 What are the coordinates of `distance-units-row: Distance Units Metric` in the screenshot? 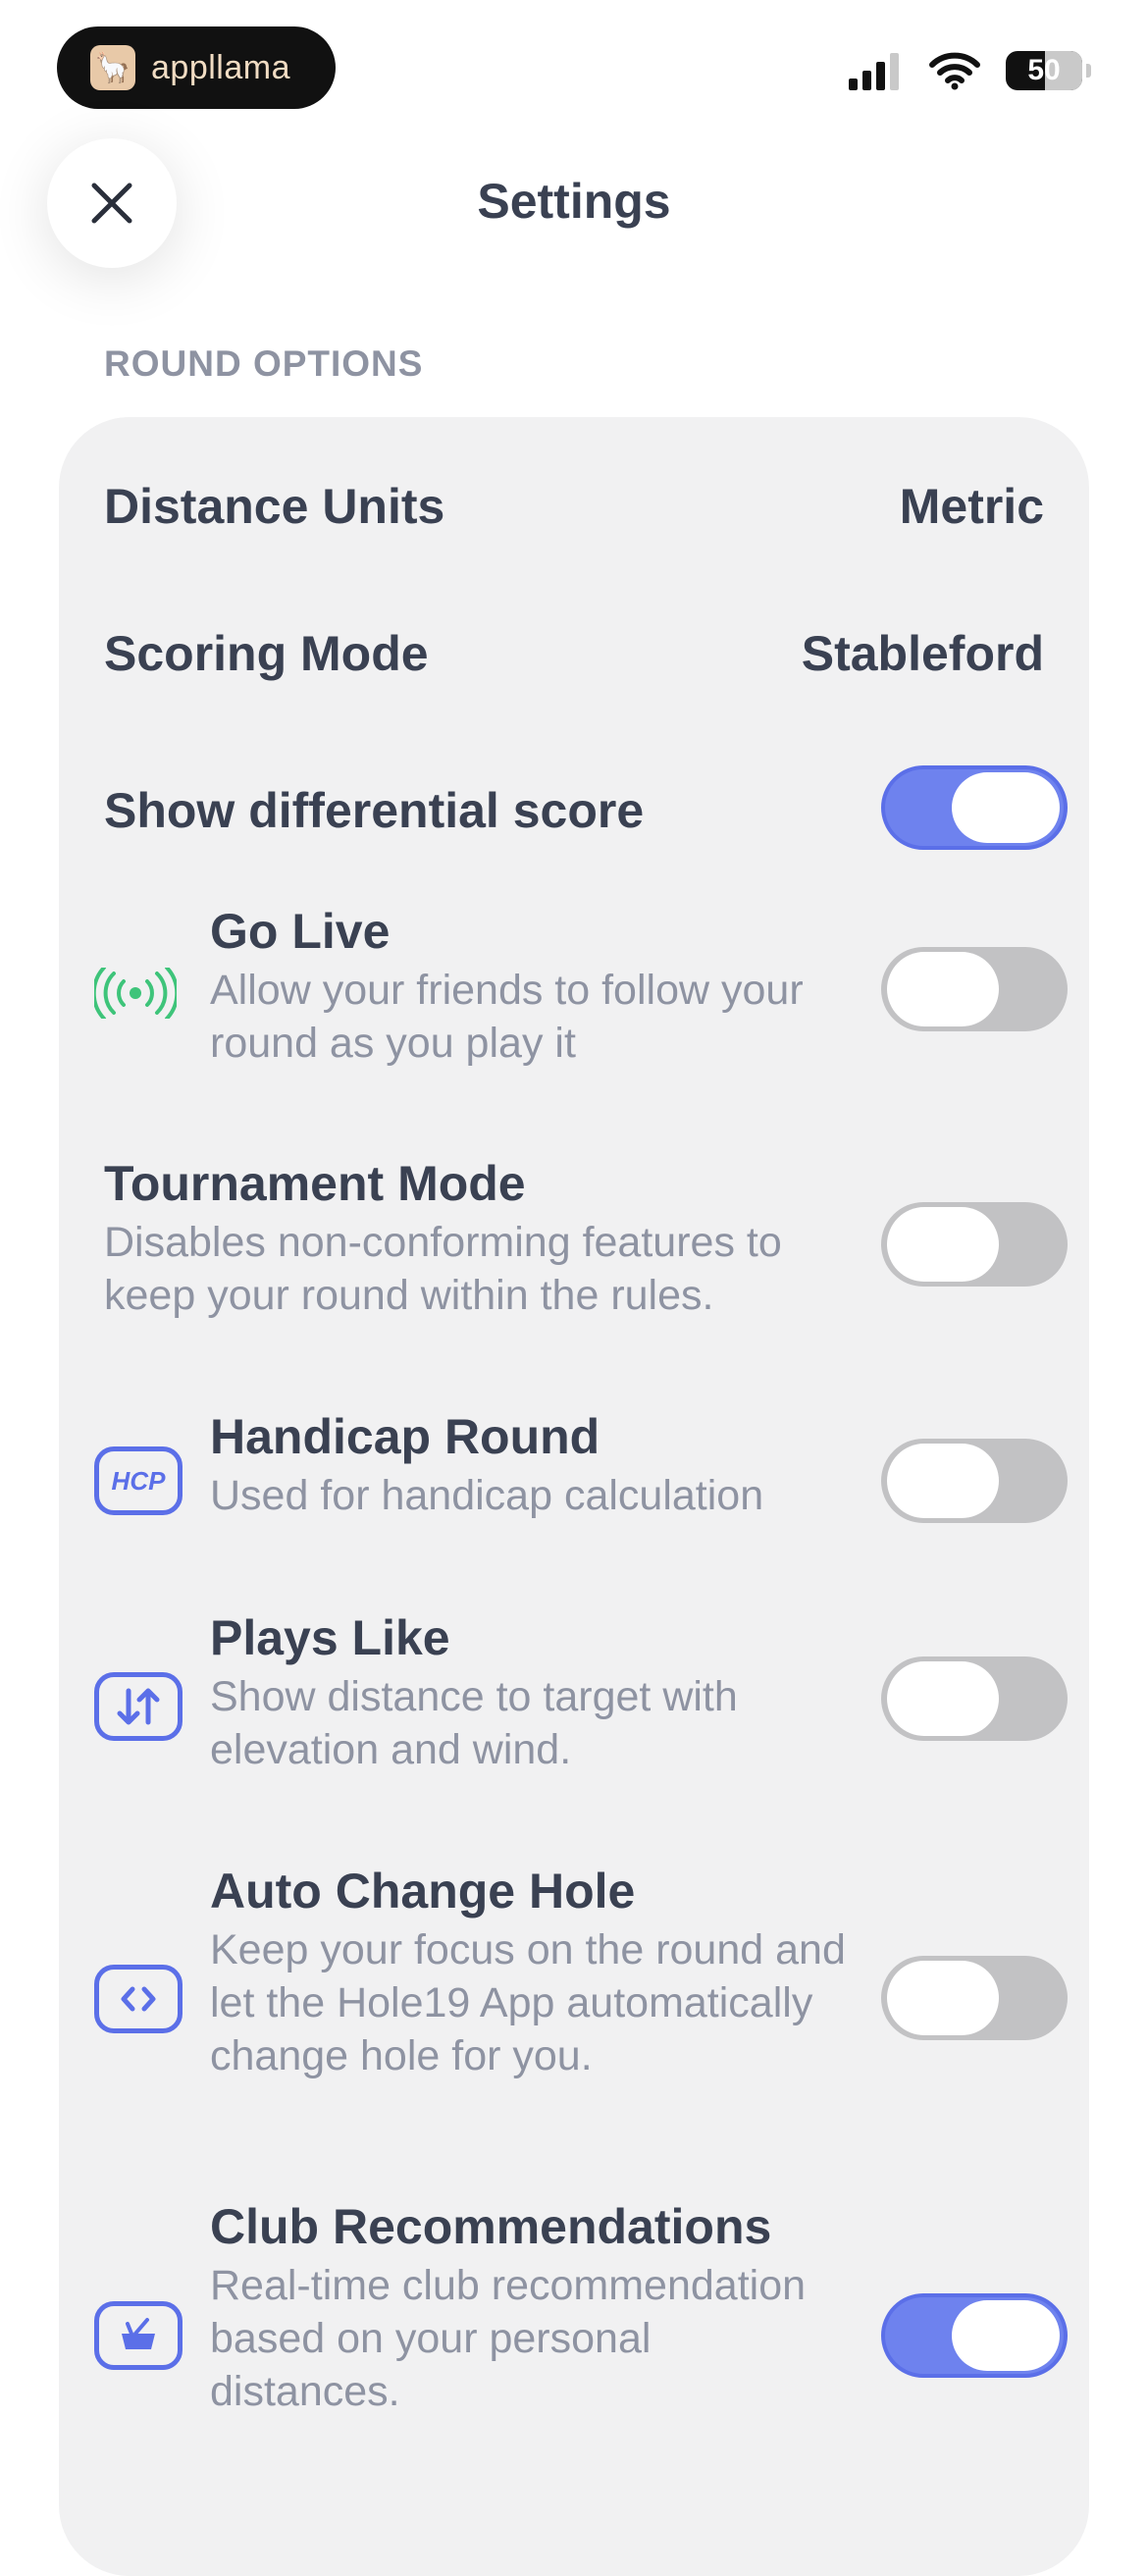 It's located at (574, 505).